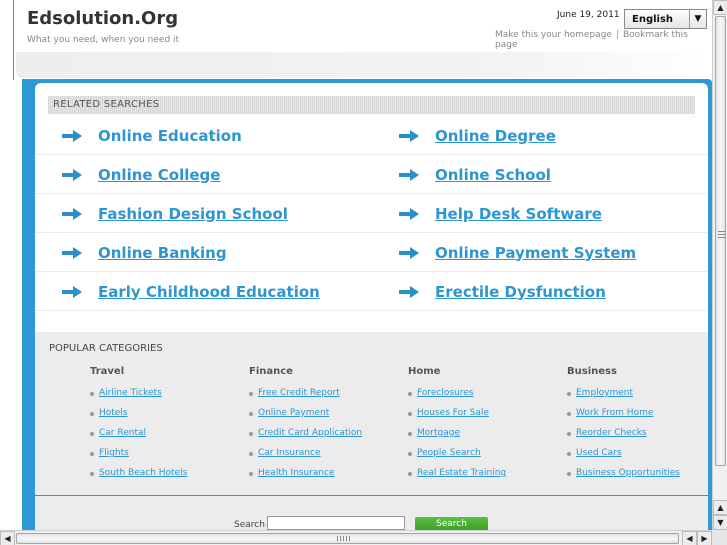  Describe the element at coordinates (588, 15) in the screenshot. I see `current-date: June 19, 2011` at that location.